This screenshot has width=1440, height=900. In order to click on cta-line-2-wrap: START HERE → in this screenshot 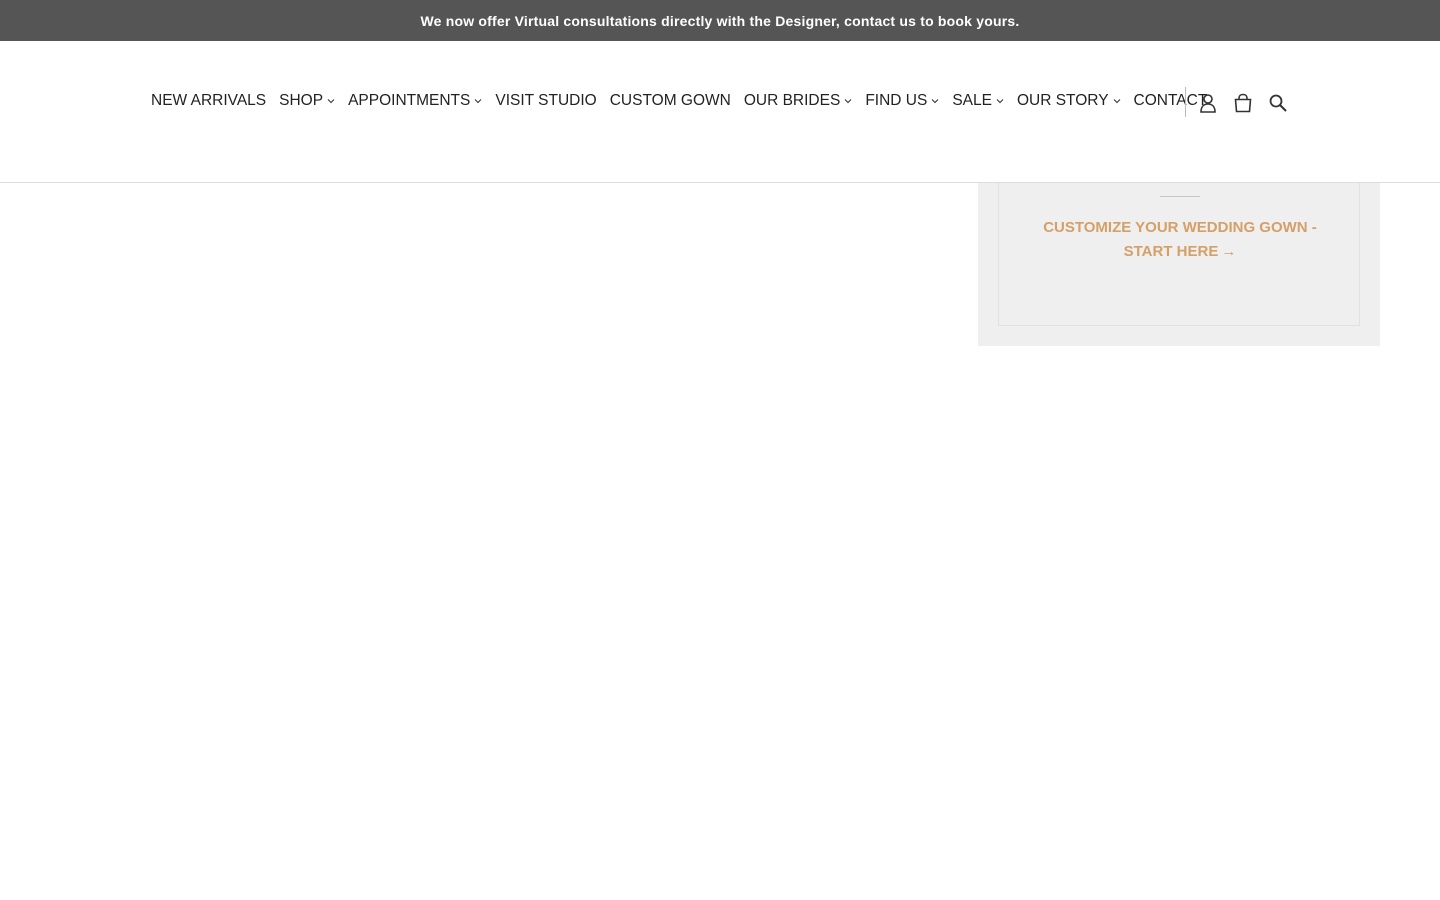, I will do `click(1180, 252)`.